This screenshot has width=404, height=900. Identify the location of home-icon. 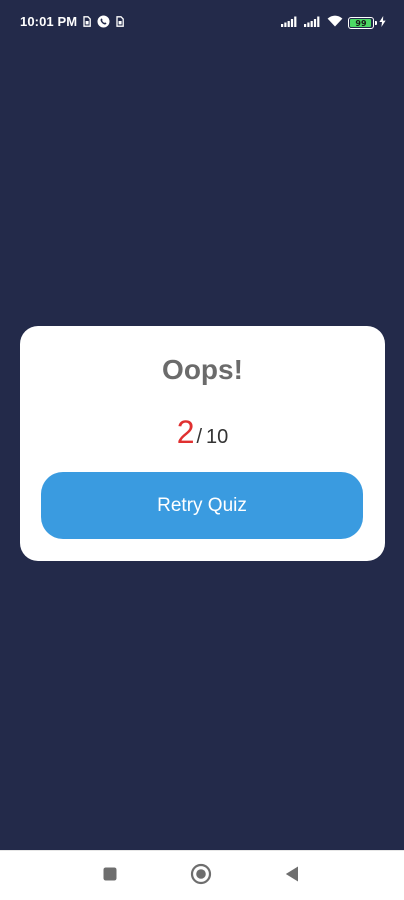
(201, 876).